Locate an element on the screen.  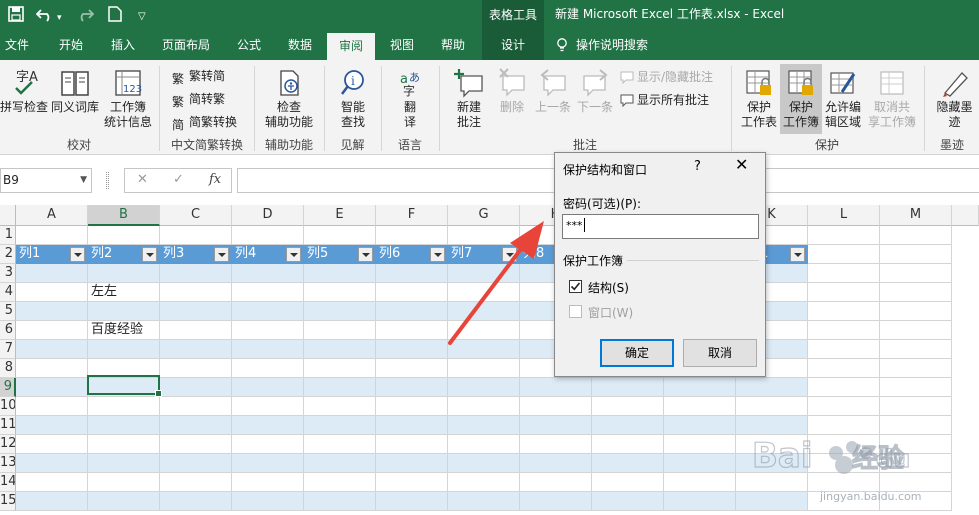
insert-function-icon: fx is located at coordinates (215, 179).